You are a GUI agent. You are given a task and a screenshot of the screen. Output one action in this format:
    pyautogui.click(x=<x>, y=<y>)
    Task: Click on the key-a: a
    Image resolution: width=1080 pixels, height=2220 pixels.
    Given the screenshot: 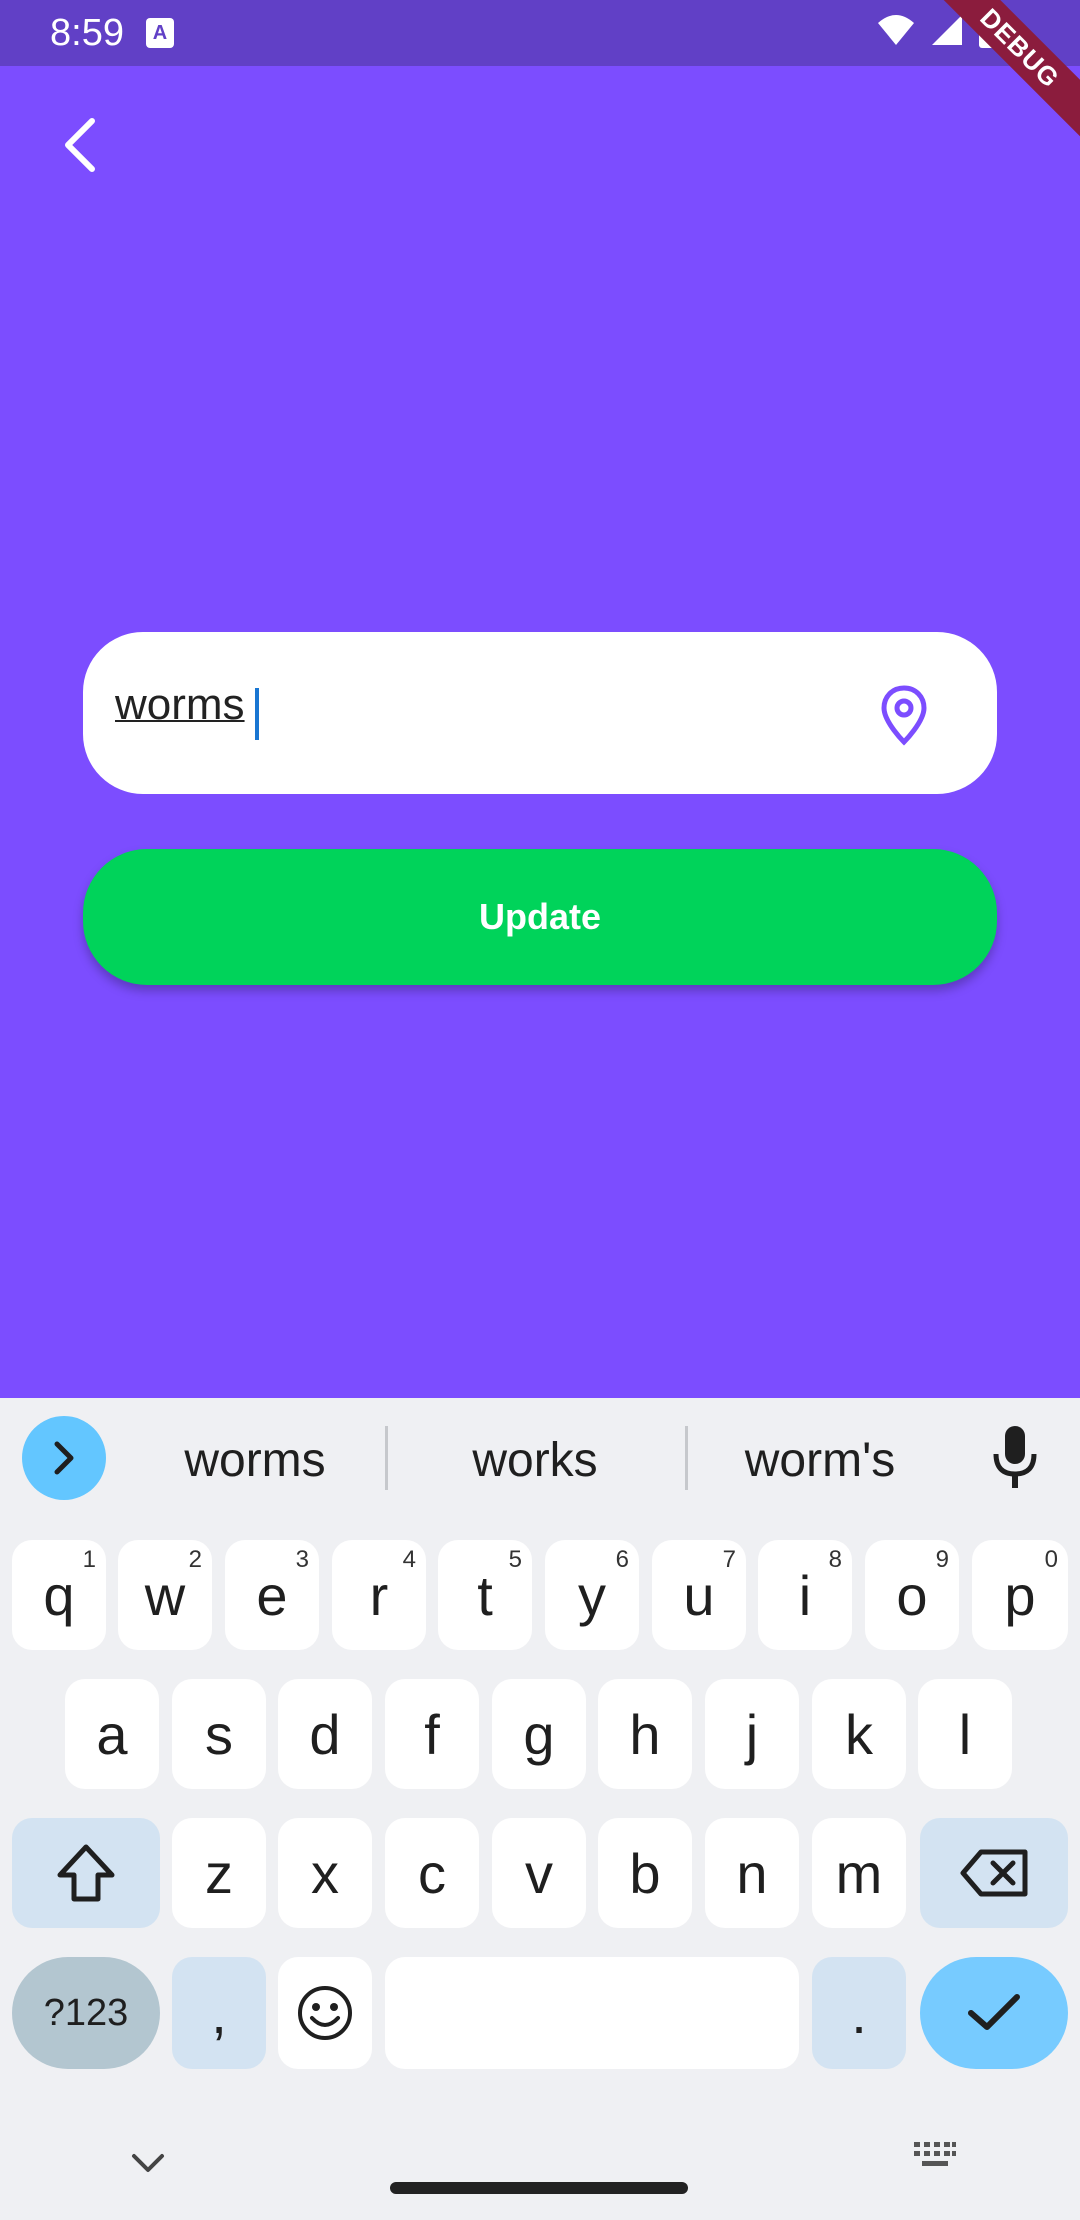 What is the action you would take?
    pyautogui.click(x=112, y=1734)
    